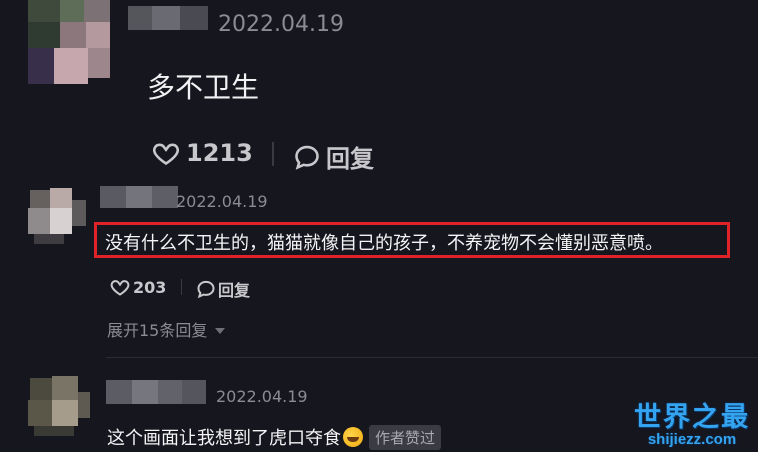 The width and height of the screenshot is (758, 452). What do you see at coordinates (219, 153) in the screenshot?
I see `like-count: 1213` at bounding box center [219, 153].